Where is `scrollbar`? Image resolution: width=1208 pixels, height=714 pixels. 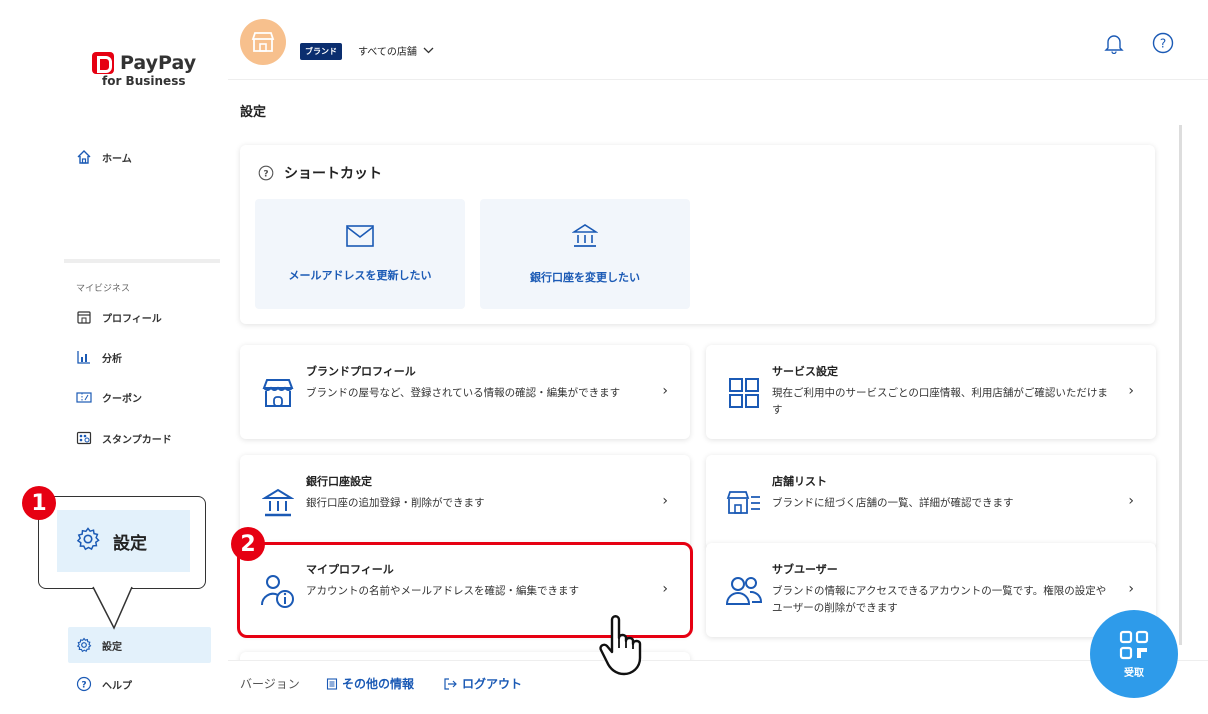
scrollbar is located at coordinates (1180, 385).